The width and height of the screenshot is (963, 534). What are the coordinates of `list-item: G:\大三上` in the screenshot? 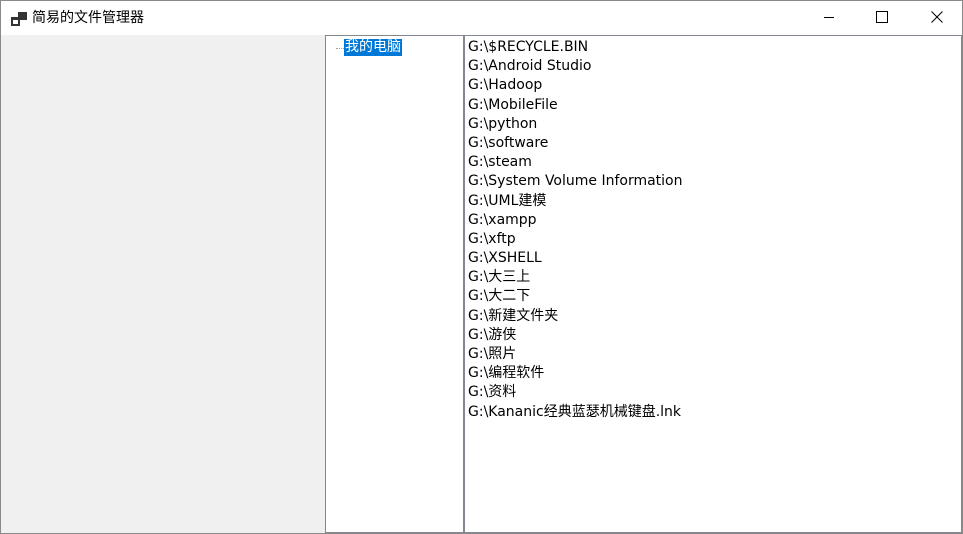 It's located at (714, 277).